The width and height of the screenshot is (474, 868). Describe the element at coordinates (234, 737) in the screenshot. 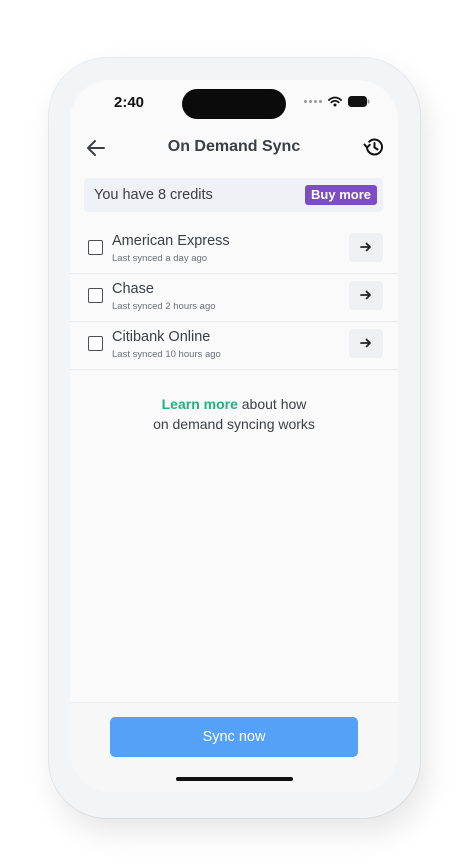

I see `sync-now-button: Sync now` at that location.